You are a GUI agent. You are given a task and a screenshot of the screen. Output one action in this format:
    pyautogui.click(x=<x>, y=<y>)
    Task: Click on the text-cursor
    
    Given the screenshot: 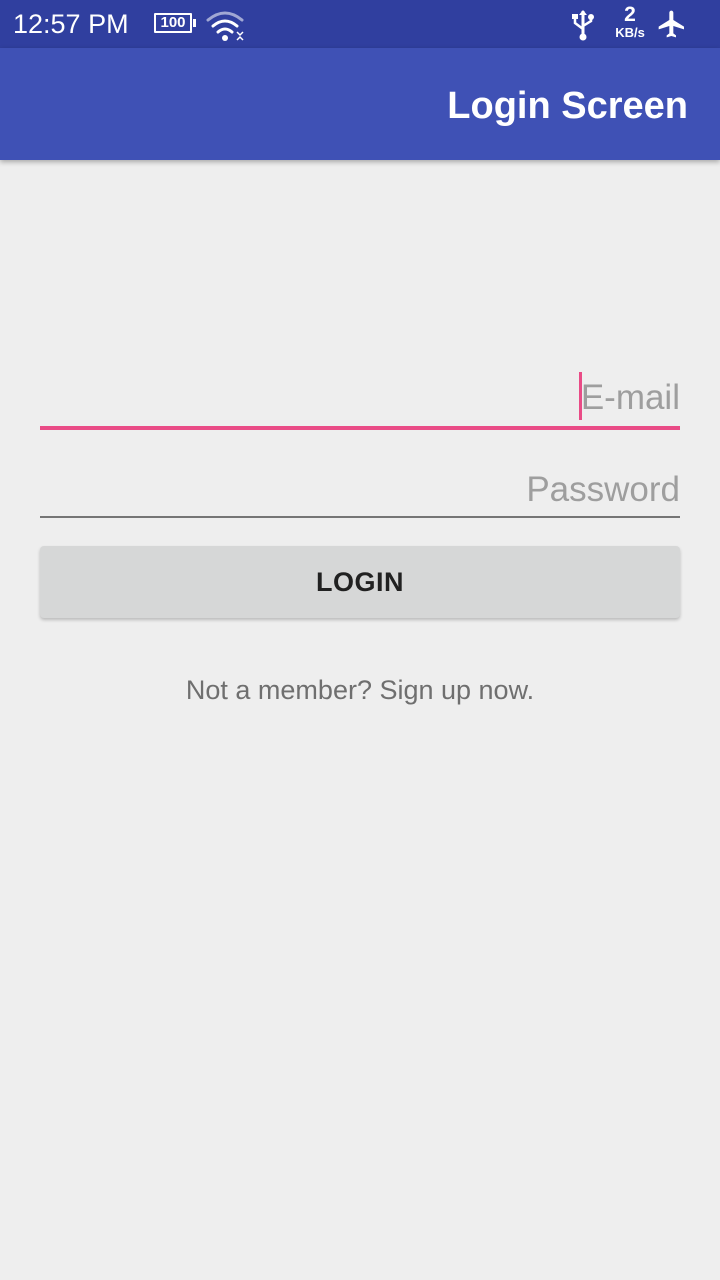 What is the action you would take?
    pyautogui.click(x=580, y=396)
    